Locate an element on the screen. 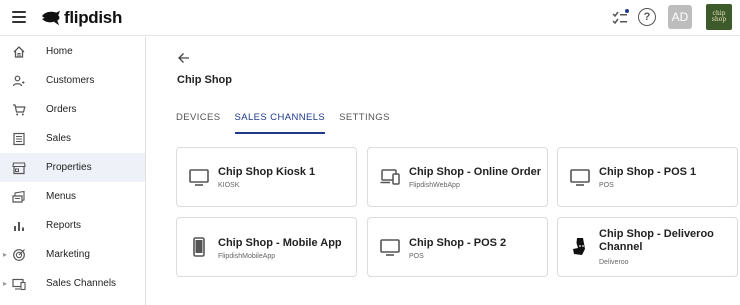 The height and width of the screenshot is (305, 740). channel-card-pos-2: Chip Shop - POS 2 POS is located at coordinates (457, 247).